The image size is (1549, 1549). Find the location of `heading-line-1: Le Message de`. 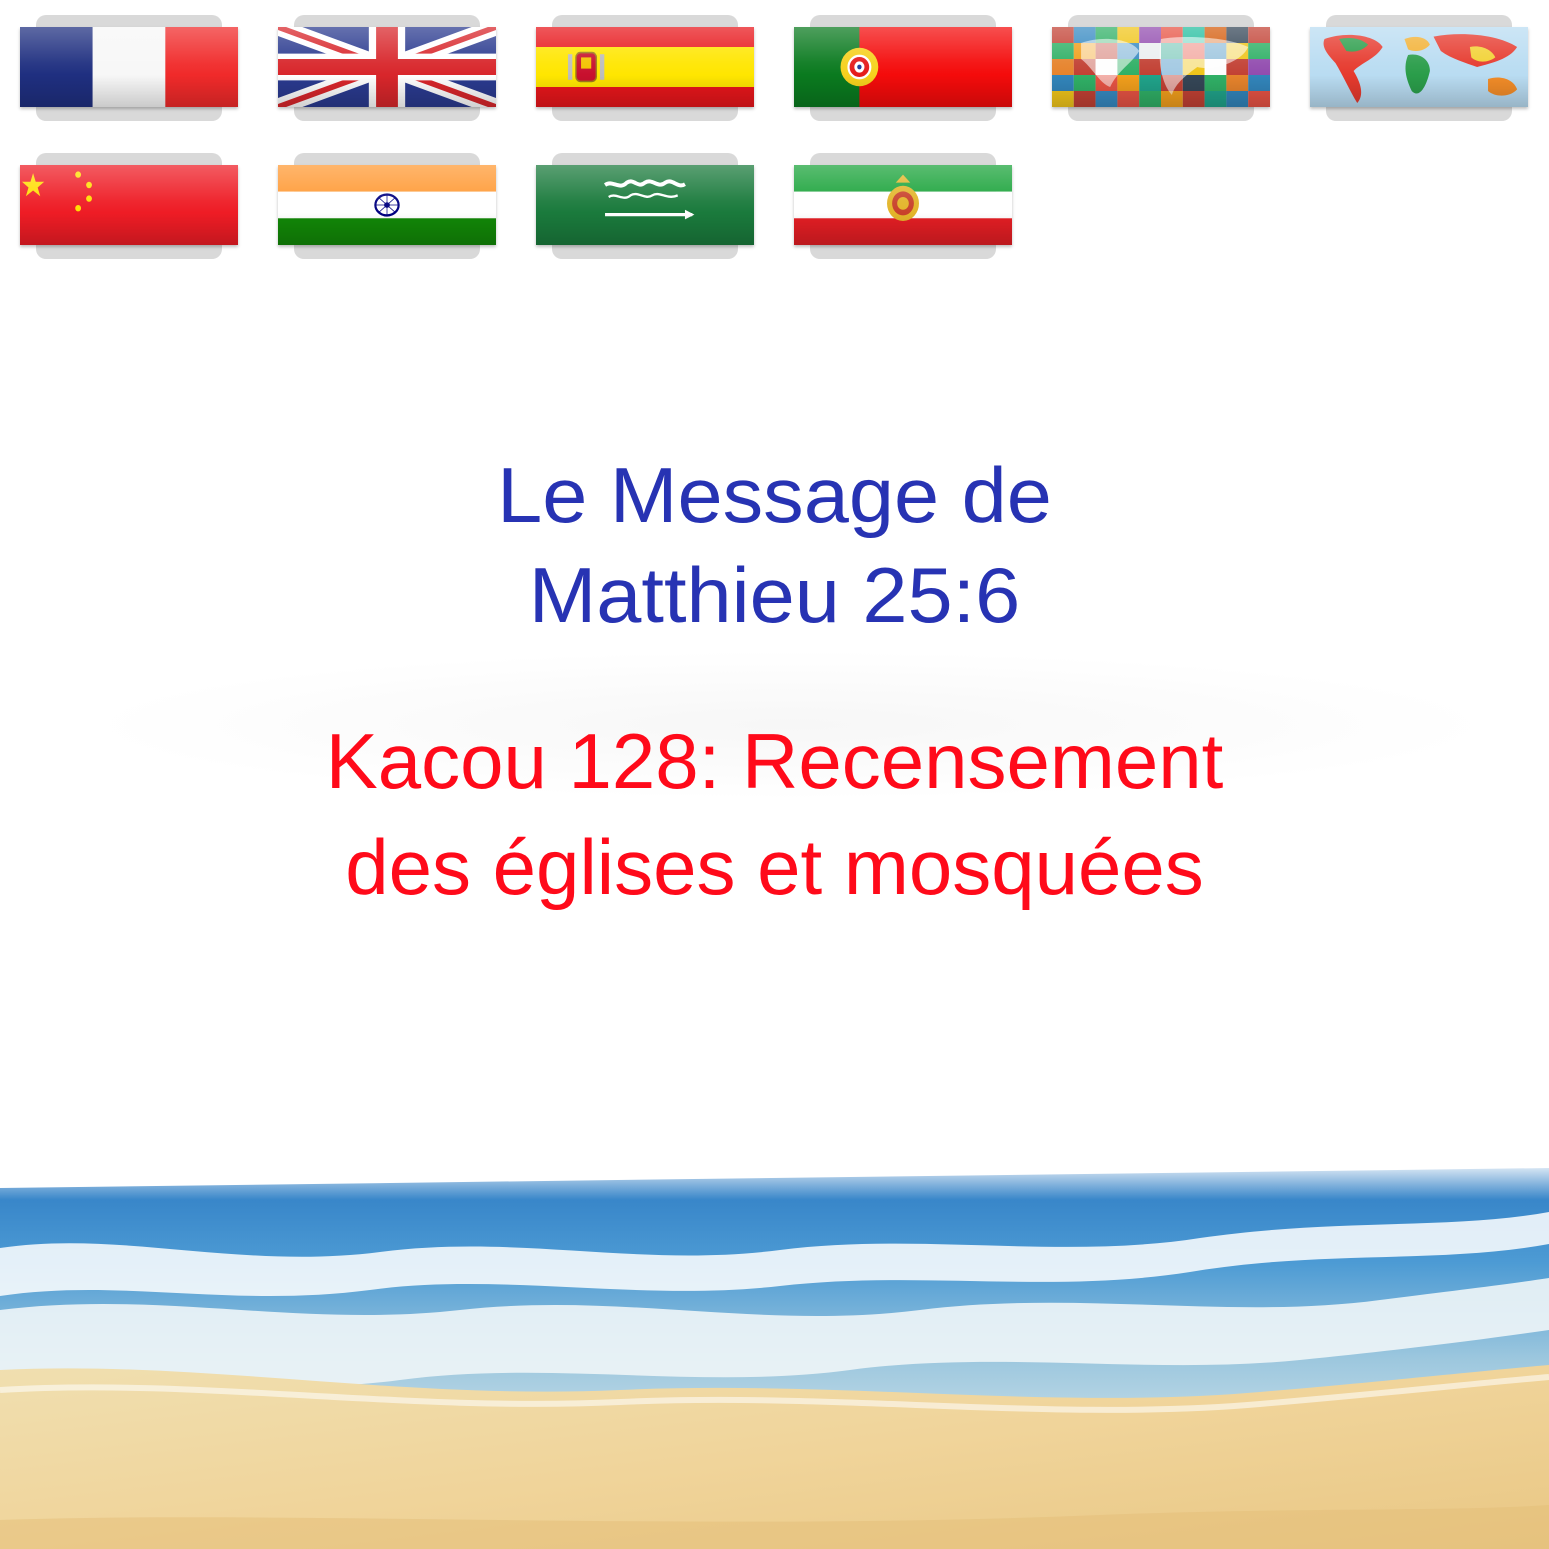

heading-line-1: Le Message de is located at coordinates (774, 495).